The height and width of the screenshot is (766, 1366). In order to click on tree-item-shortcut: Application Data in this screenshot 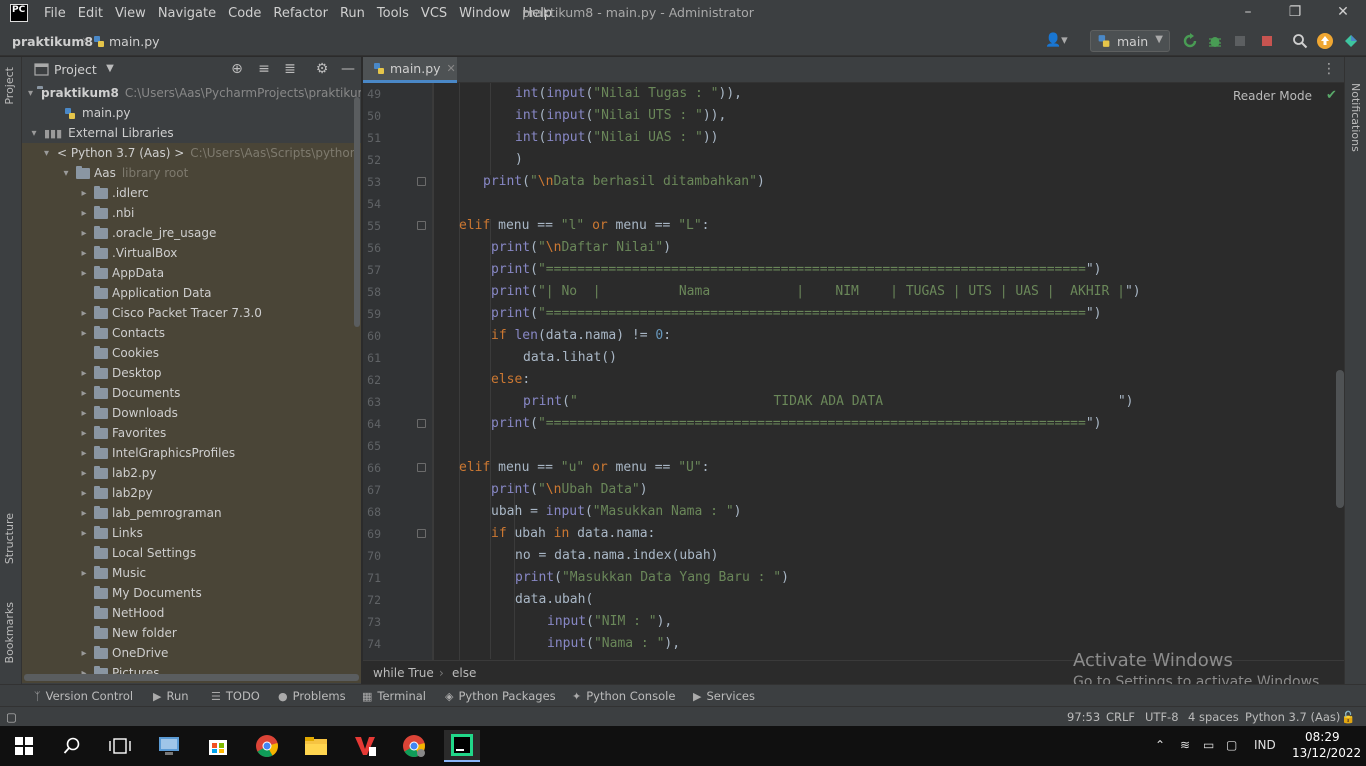, I will do `click(191, 293)`.